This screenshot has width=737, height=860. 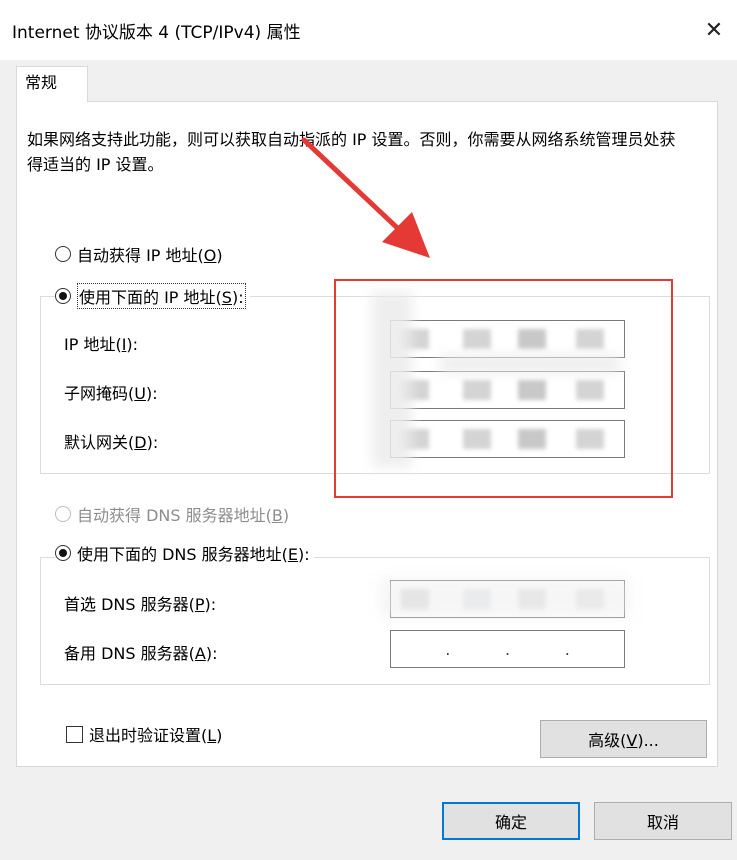 I want to click on window-title: Internet 协议版本 4 (TCP/IPv4) 属性, so click(x=156, y=33).